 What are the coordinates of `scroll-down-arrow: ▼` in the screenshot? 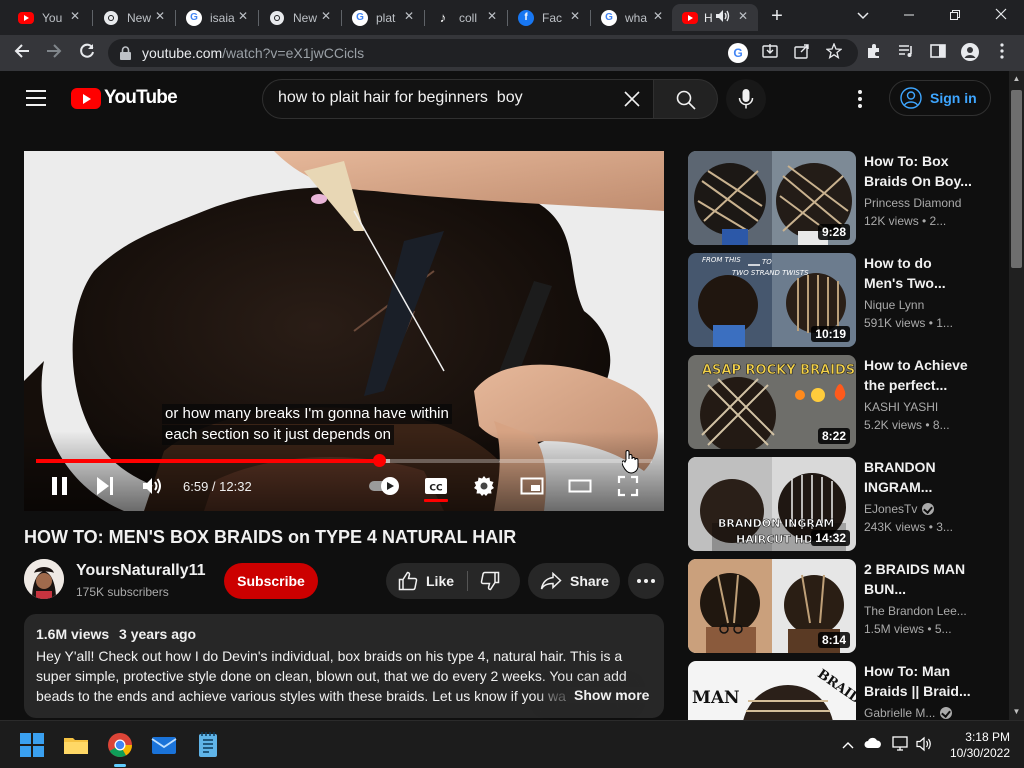 It's located at (1016, 712).